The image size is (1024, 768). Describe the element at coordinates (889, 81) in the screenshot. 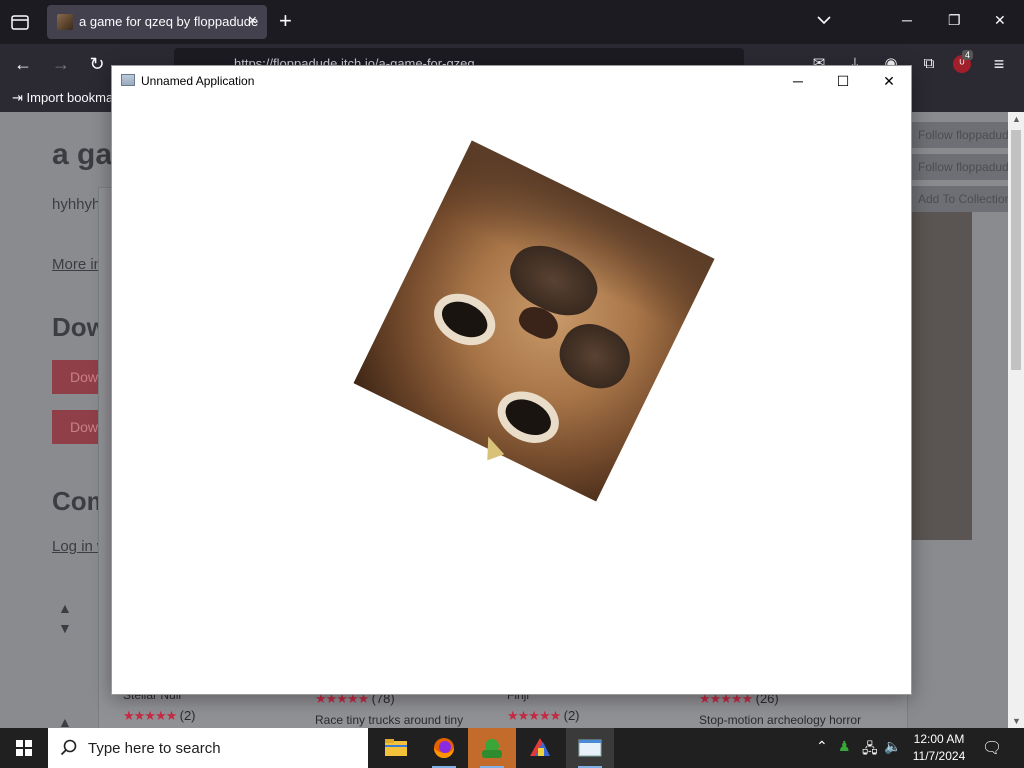

I see `app-close-button: ✕` at that location.